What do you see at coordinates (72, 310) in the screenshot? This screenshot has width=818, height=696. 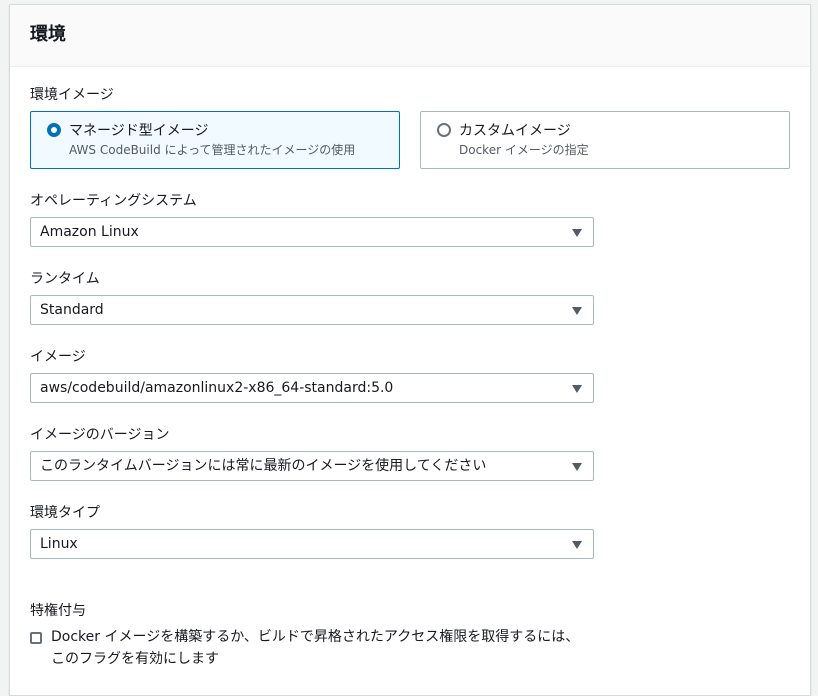 I see `runtime-value: Standard` at bounding box center [72, 310].